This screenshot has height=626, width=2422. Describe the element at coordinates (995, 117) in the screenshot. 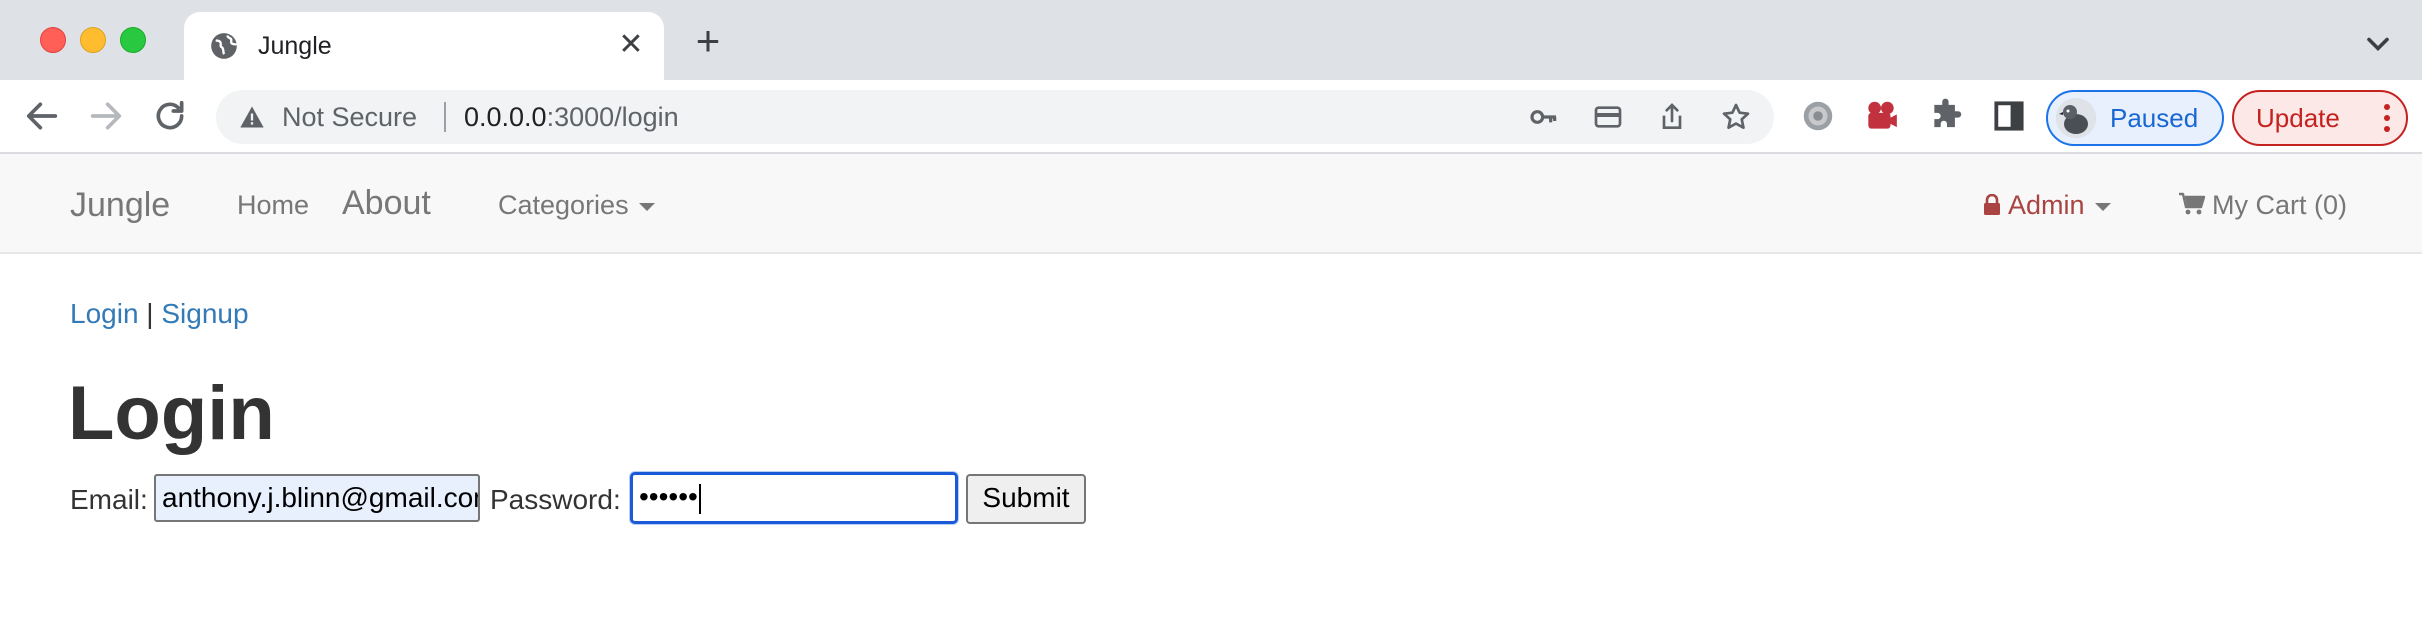

I see `address-bar: Not Secure 0.0.0.0:3000/login` at that location.